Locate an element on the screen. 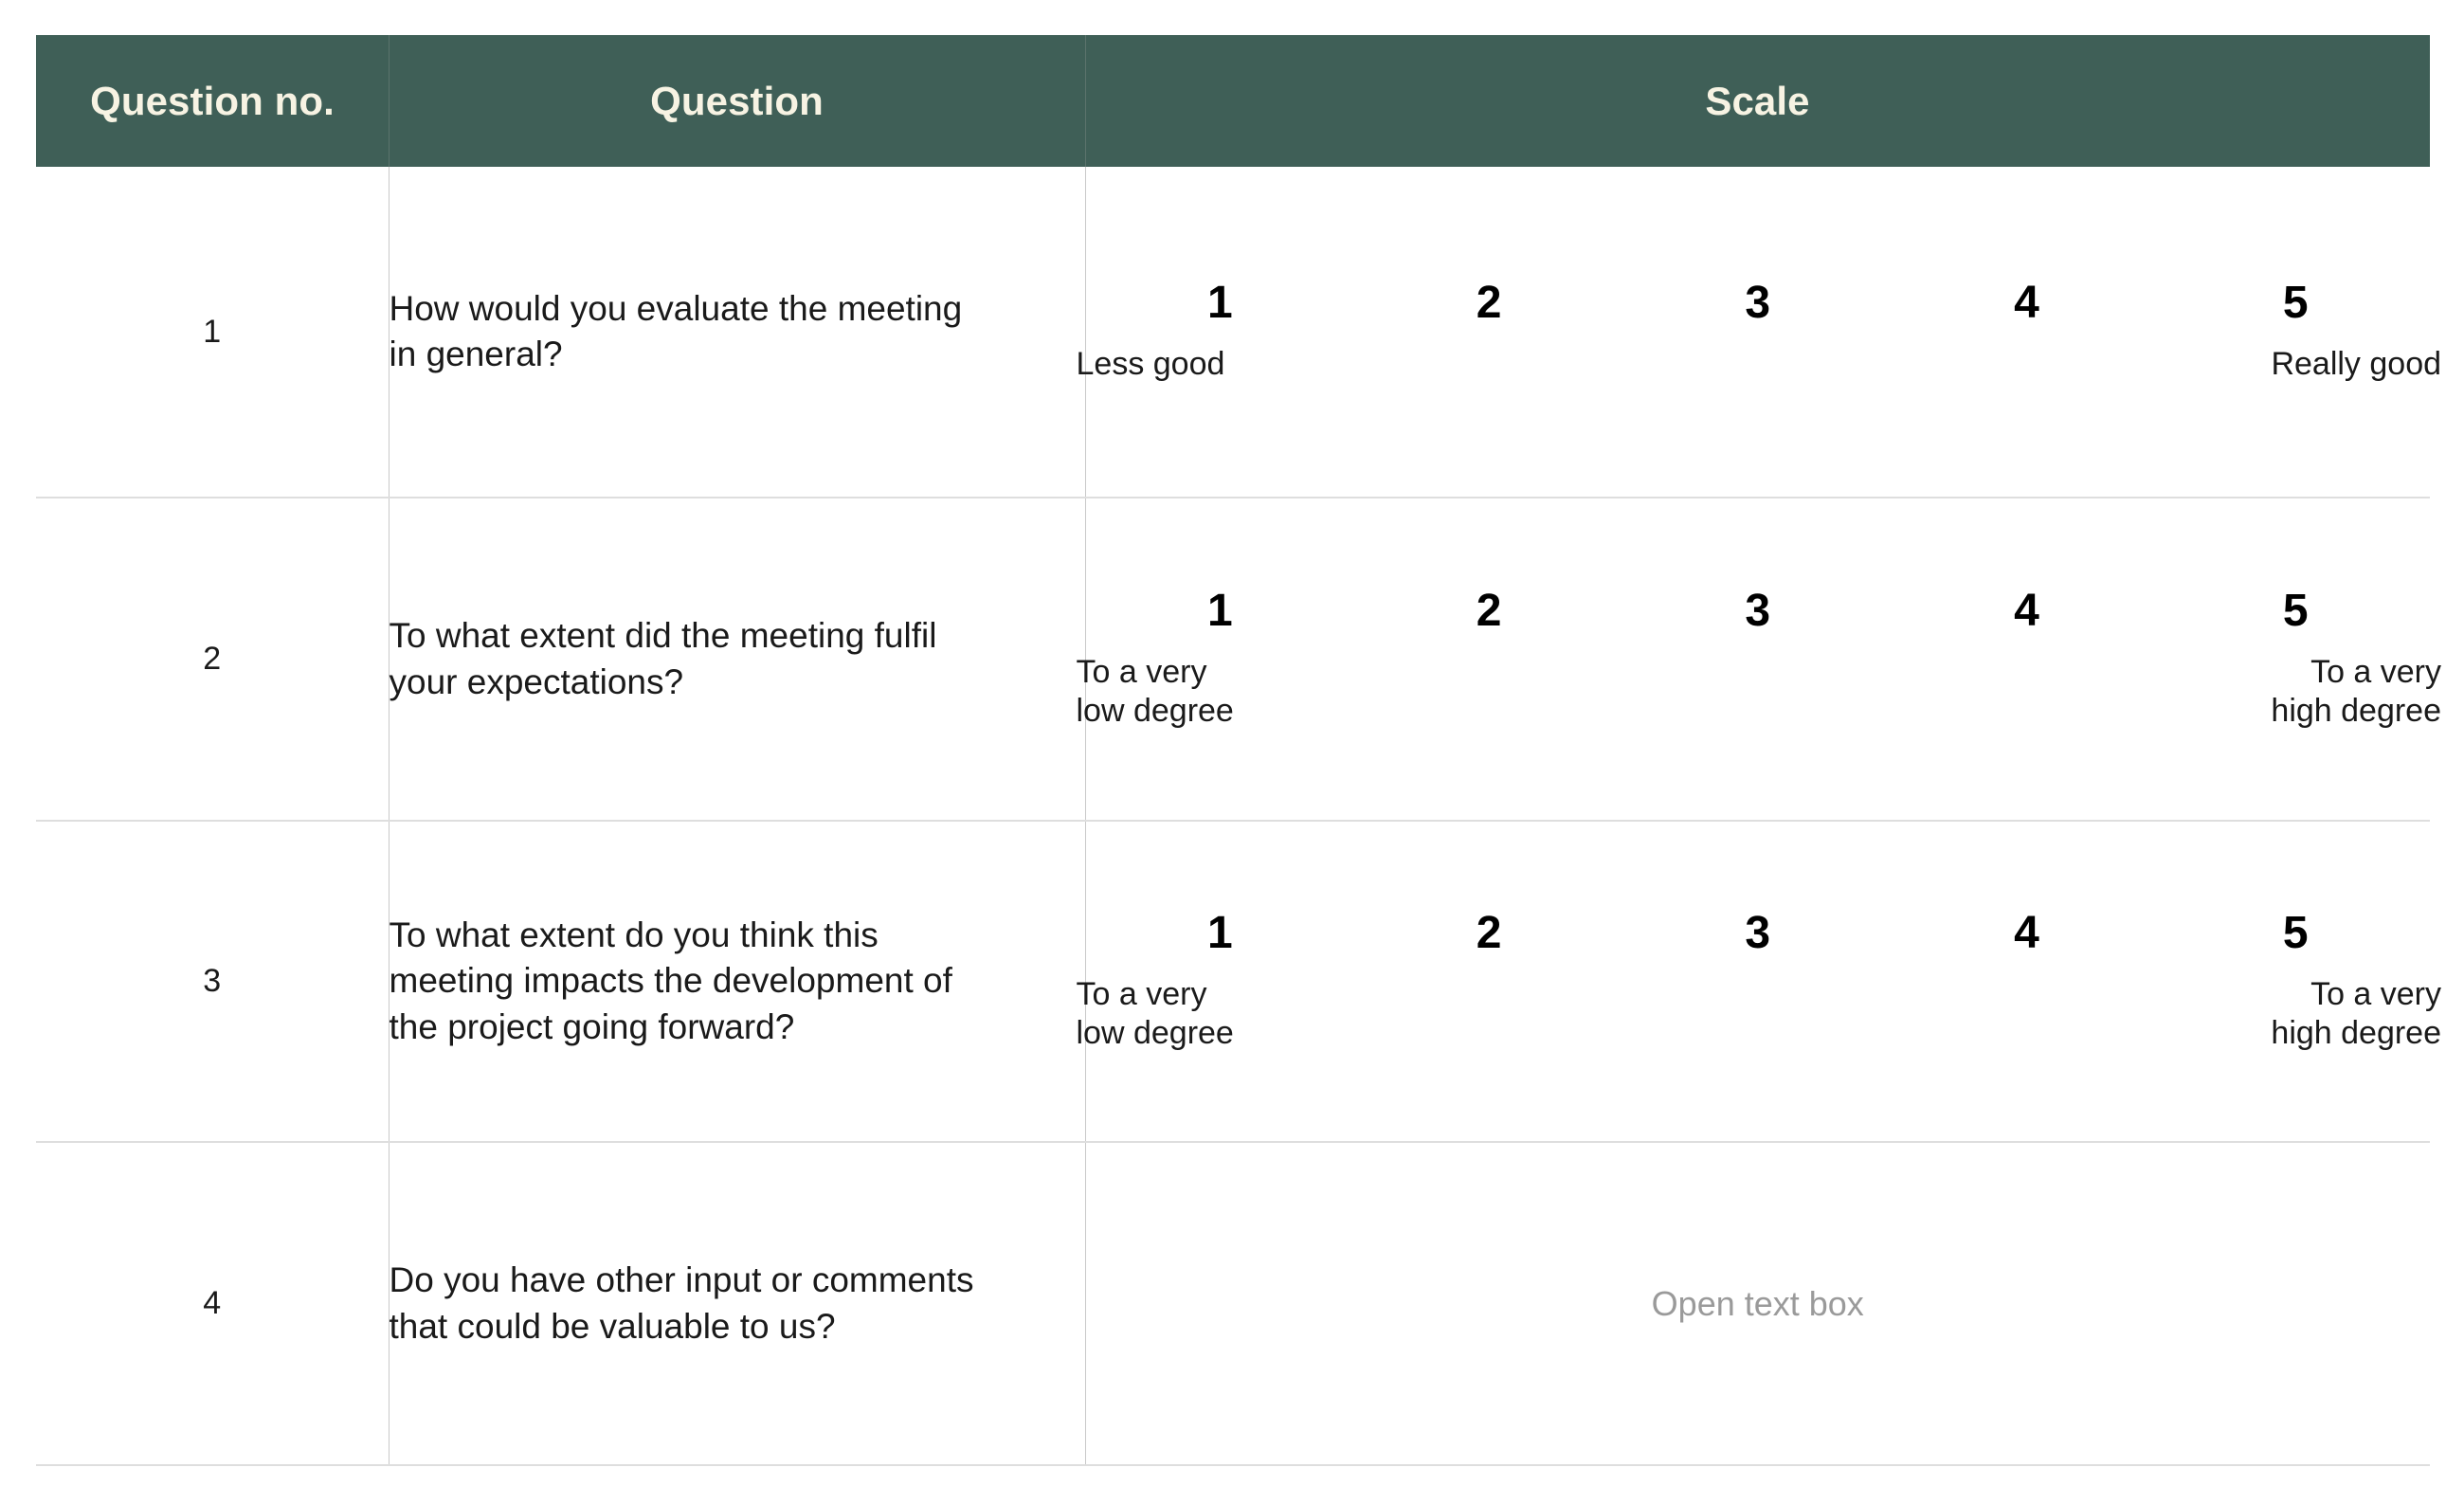 This screenshot has width=2464, height=1504. scale-cell: Open text box is located at coordinates (1758, 1304).